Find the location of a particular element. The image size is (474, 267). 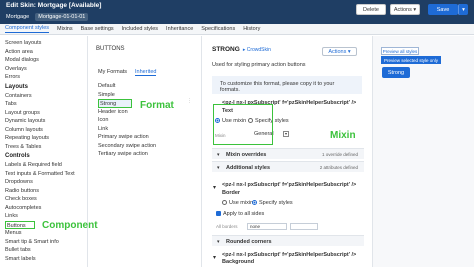

format-list-item: Link is located at coordinates (146, 129).